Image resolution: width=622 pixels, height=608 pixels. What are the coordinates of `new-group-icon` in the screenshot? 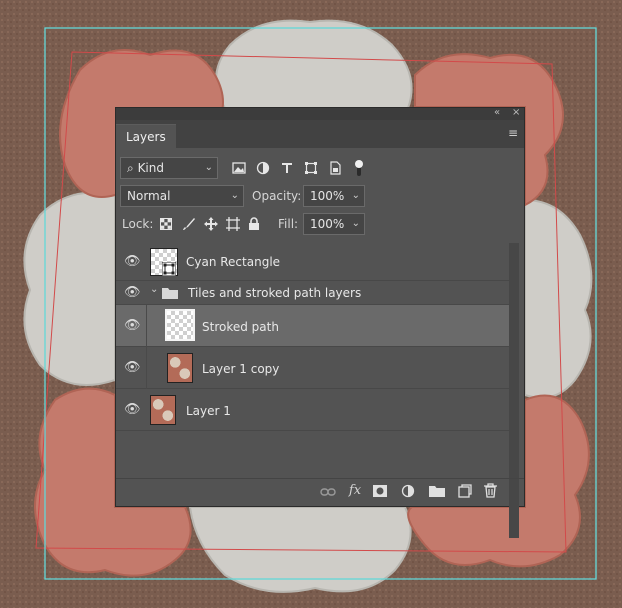 It's located at (437, 491).